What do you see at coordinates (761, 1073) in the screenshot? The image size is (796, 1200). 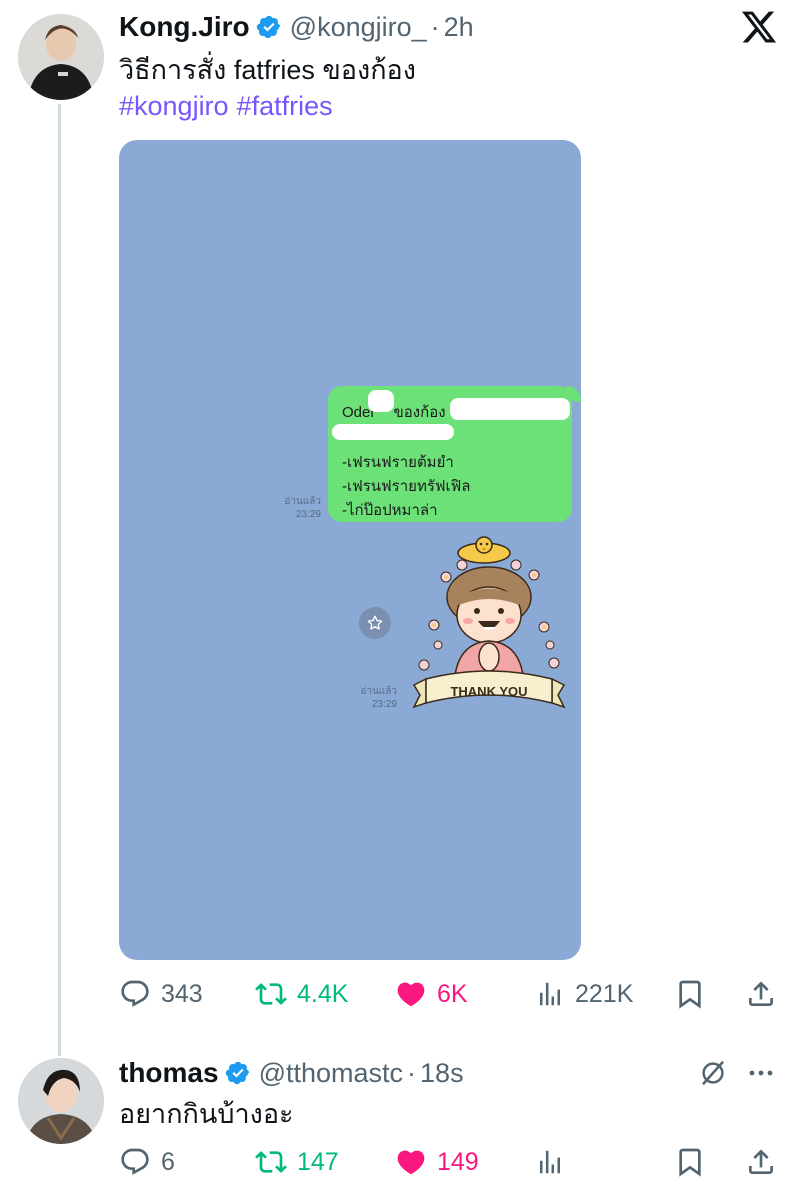 I see `more-options-icon` at bounding box center [761, 1073].